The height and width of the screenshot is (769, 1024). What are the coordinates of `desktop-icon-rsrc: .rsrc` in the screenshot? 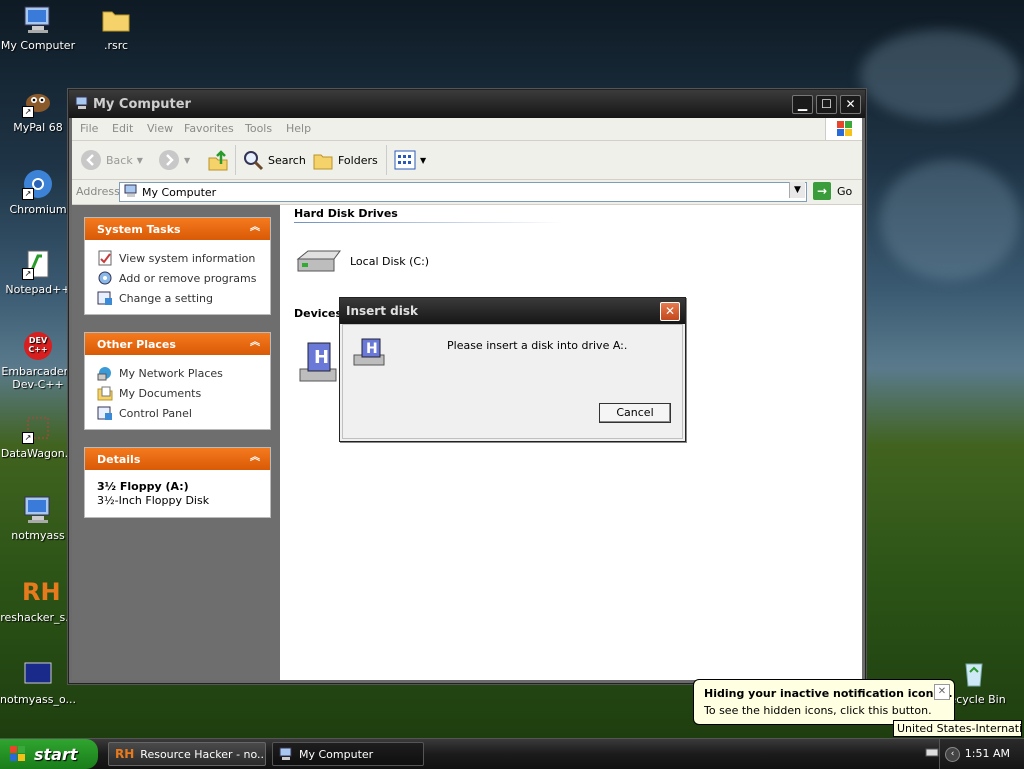 It's located at (116, 28).